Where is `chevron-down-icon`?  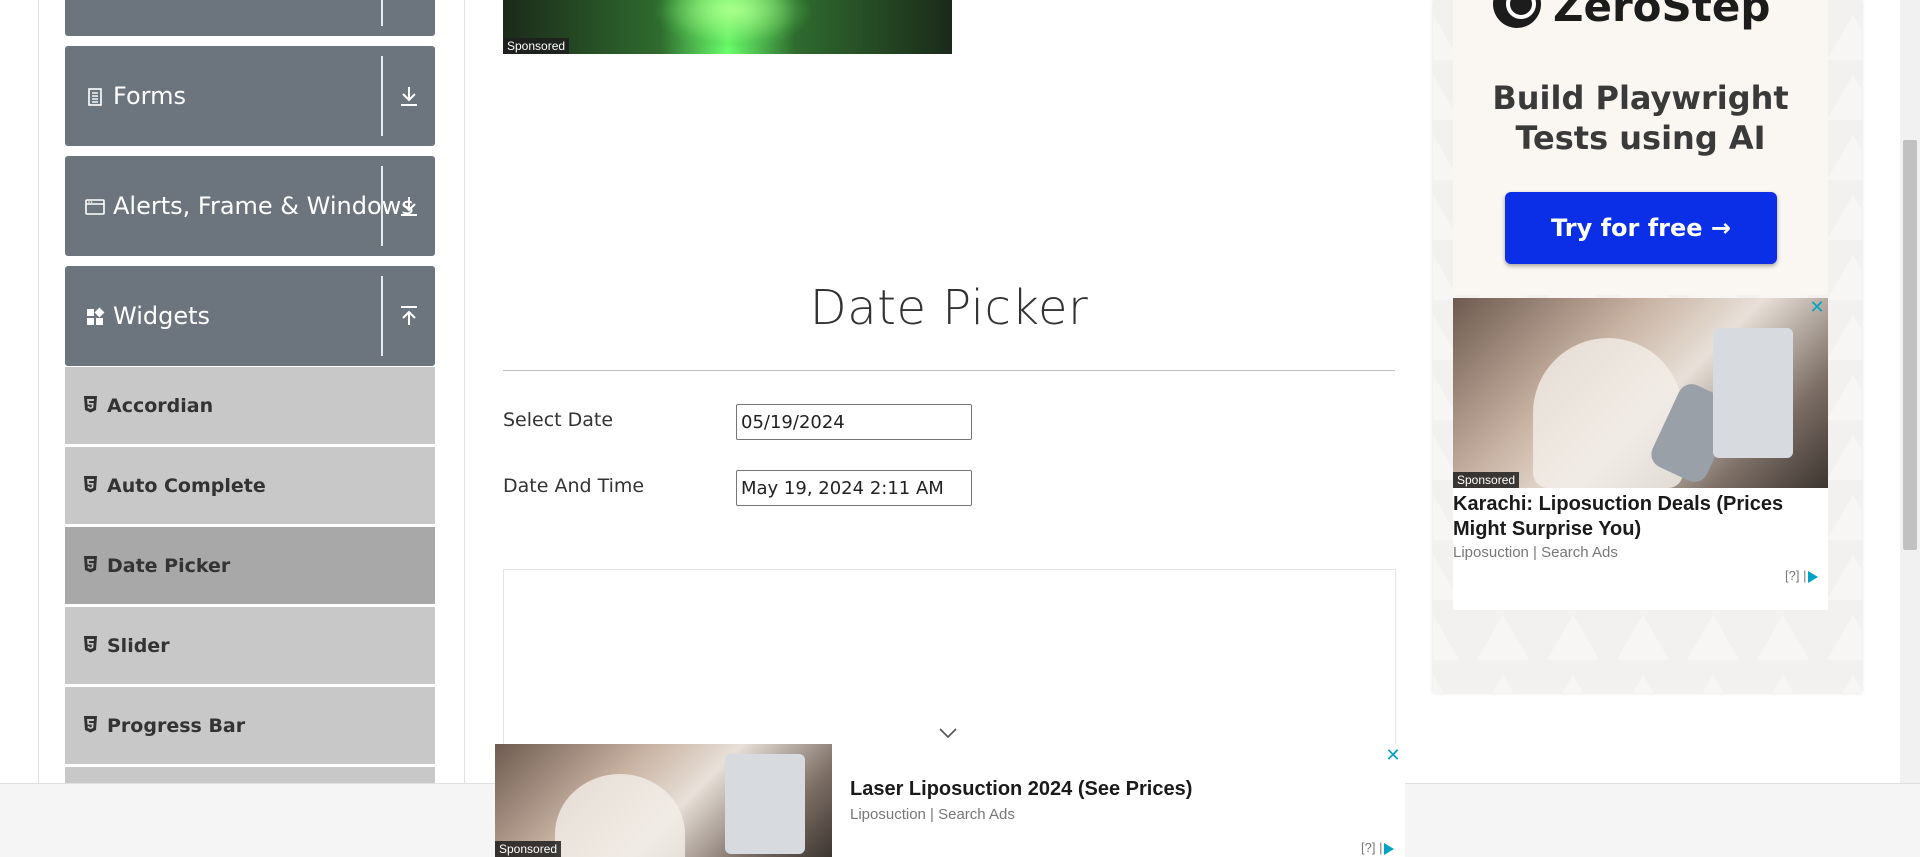 chevron-down-icon is located at coordinates (948, 733).